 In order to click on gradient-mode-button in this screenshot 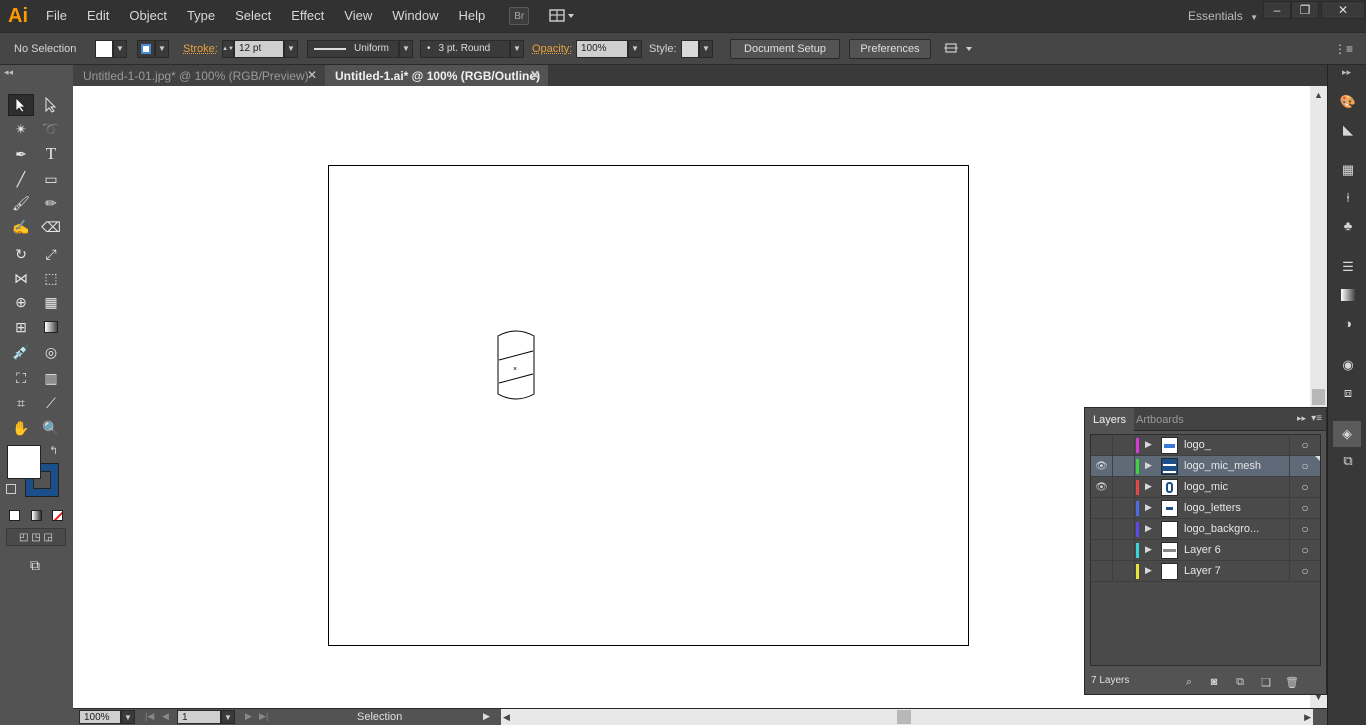, I will do `click(36, 515)`.